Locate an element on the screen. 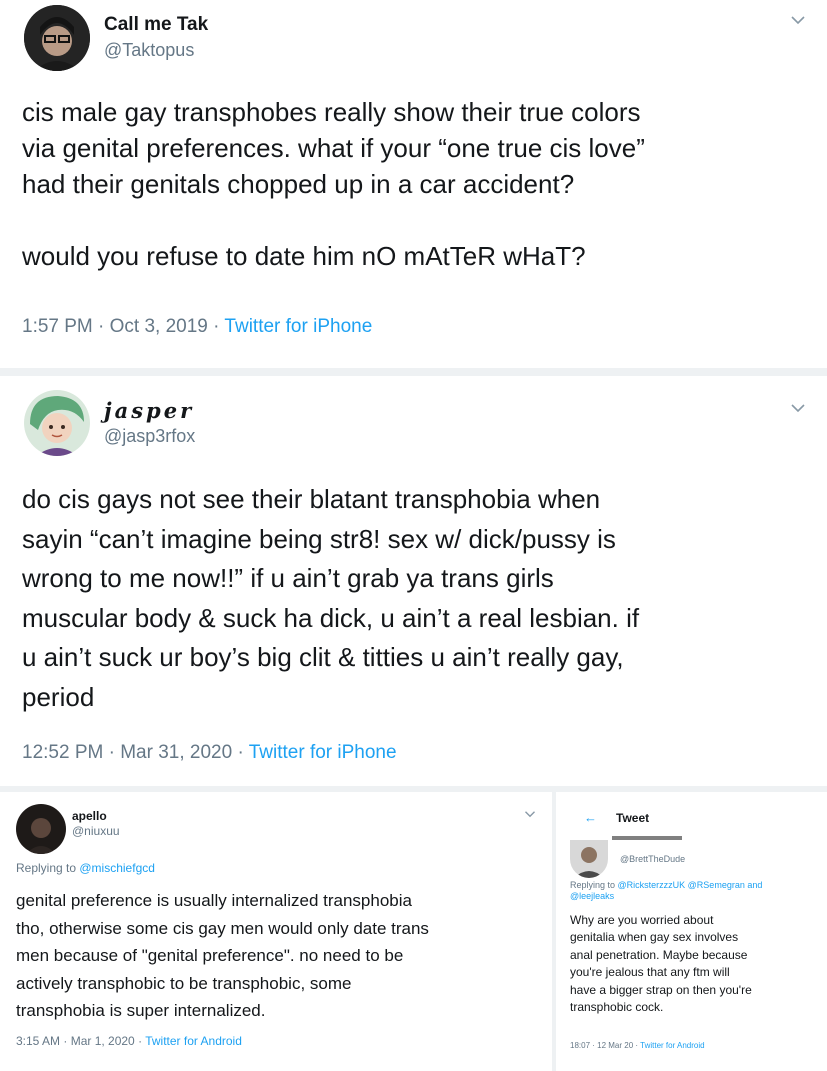 The width and height of the screenshot is (827, 1071). header-title: Tweet is located at coordinates (633, 818).